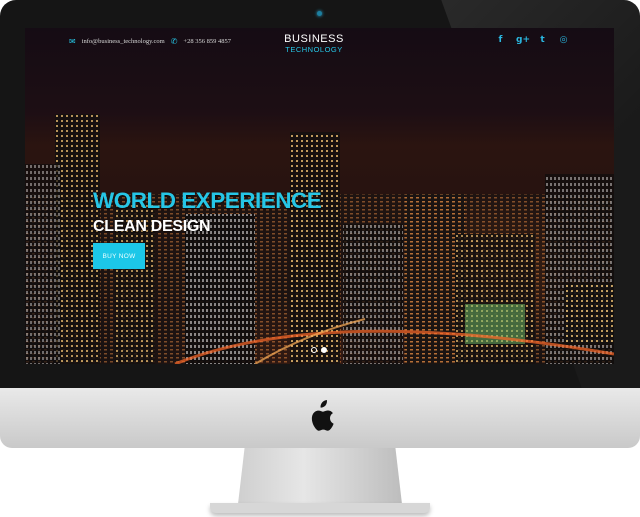  I want to click on hero-subtitle: CLEAN DESIGN, so click(152, 226).